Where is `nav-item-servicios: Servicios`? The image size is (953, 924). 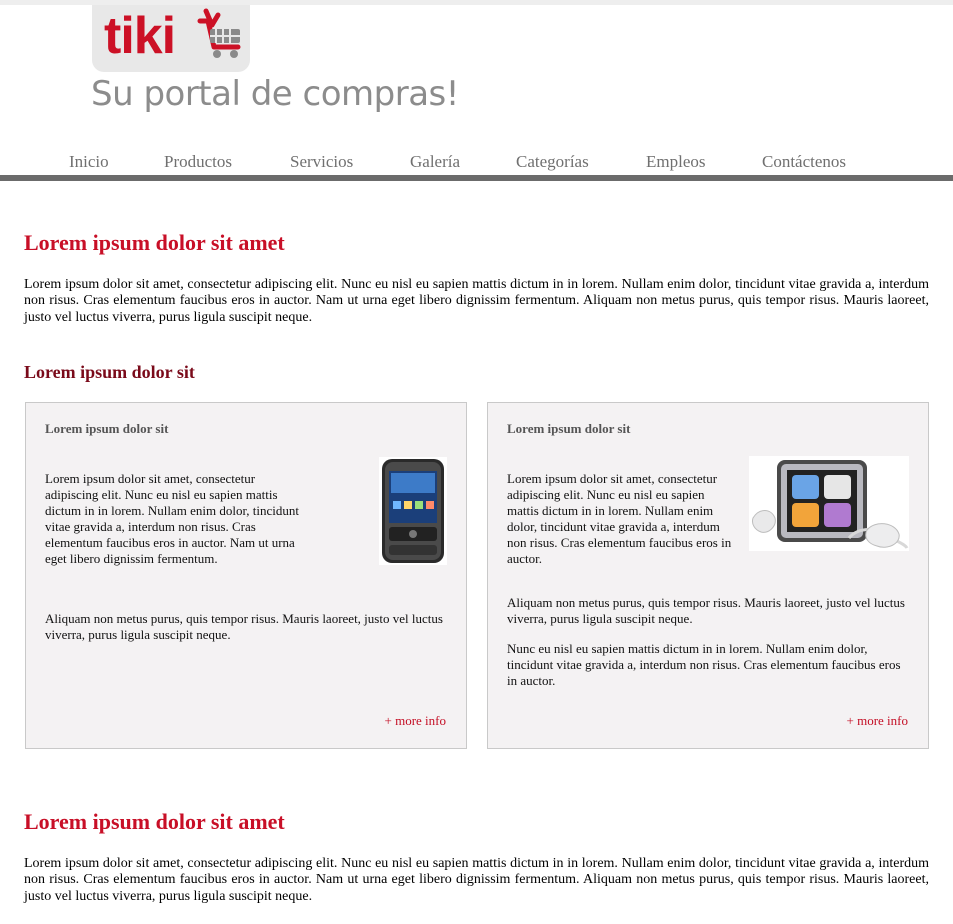
nav-item-servicios: Servicios is located at coordinates (321, 162).